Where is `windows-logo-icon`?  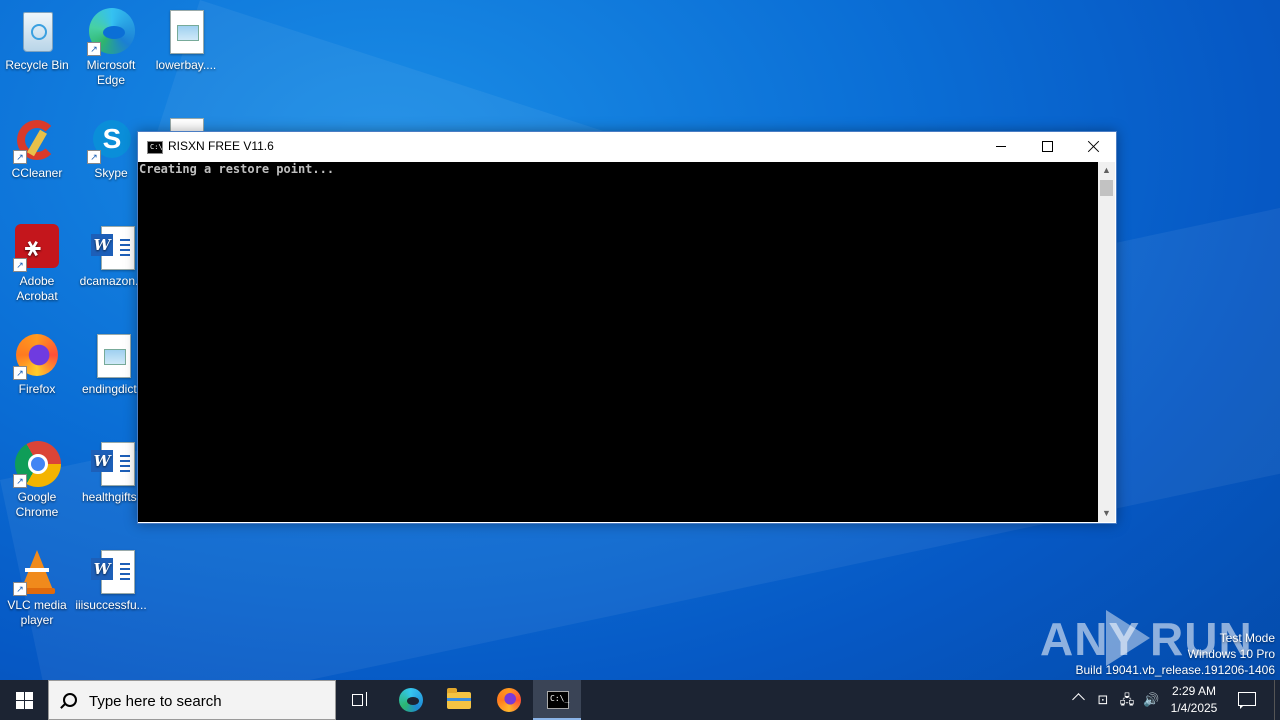
windows-logo-icon is located at coordinates (24, 700).